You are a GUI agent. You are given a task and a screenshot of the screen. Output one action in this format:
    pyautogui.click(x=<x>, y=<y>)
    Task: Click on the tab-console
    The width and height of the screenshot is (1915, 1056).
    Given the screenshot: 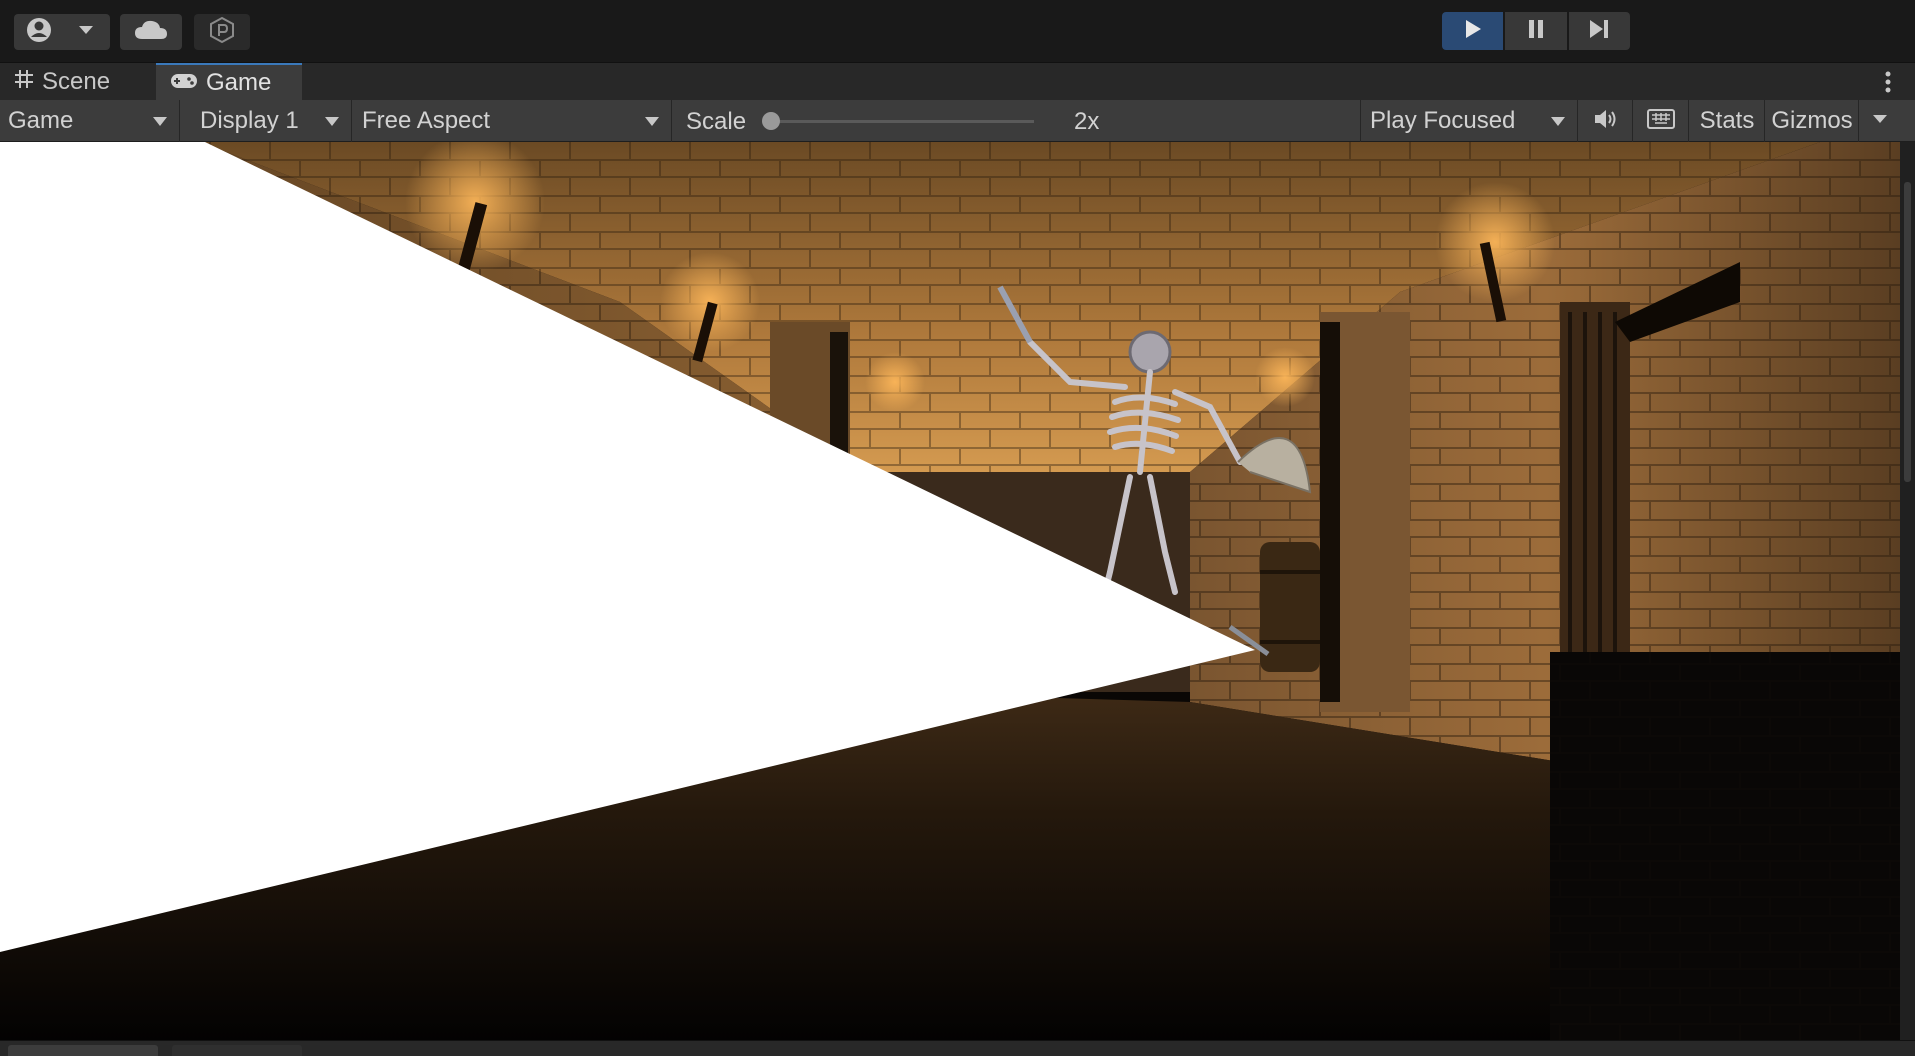 What is the action you would take?
    pyautogui.click(x=237, y=1050)
    